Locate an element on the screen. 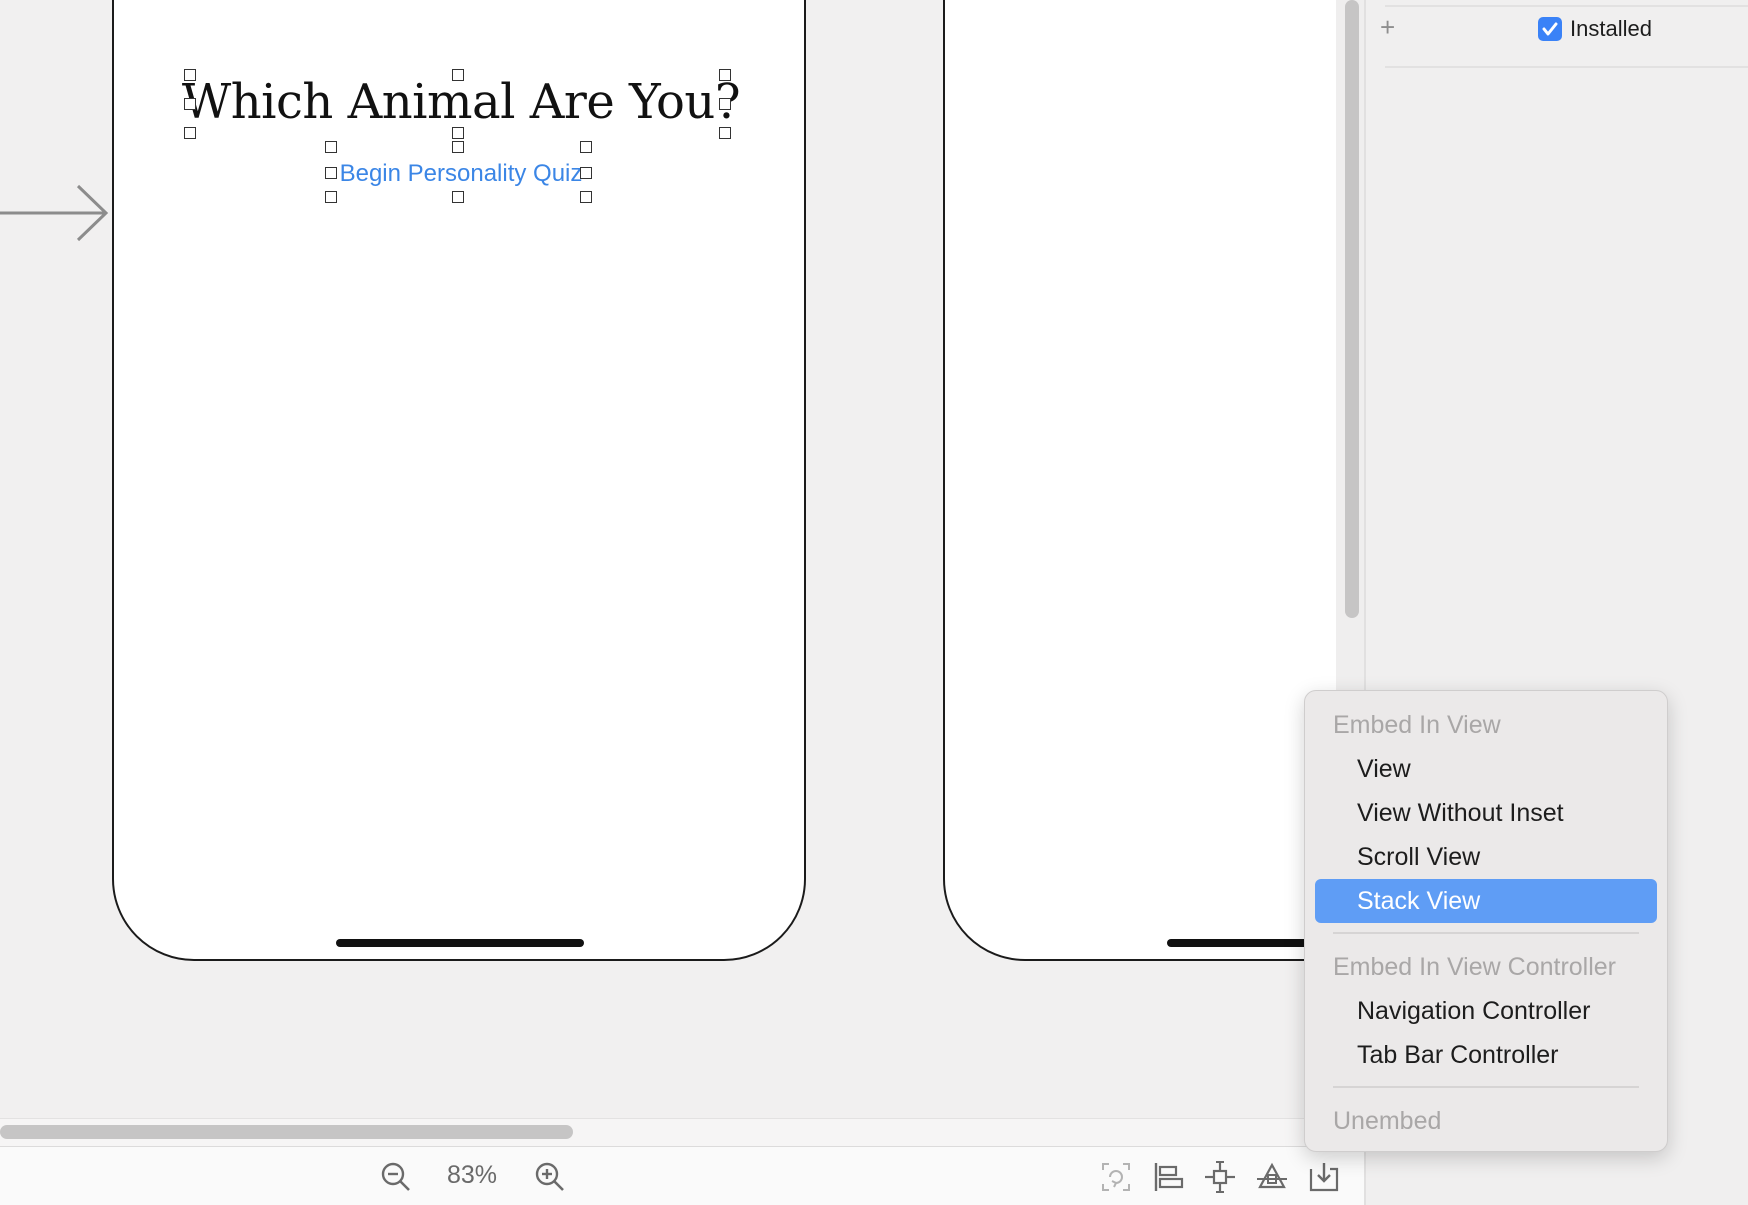 This screenshot has width=1748, height=1205. resolve-issues-icon is located at coordinates (1272, 1177).